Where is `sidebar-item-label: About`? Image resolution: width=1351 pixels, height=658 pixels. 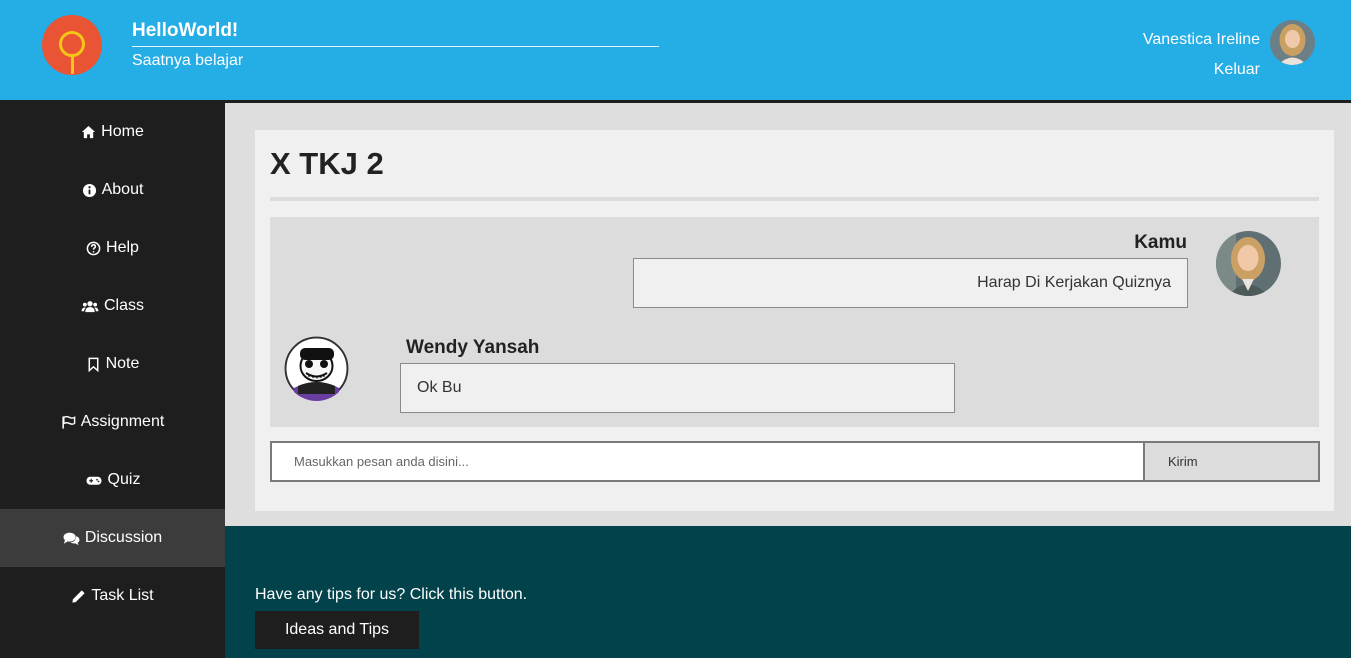
sidebar-item-label: About is located at coordinates (122, 189).